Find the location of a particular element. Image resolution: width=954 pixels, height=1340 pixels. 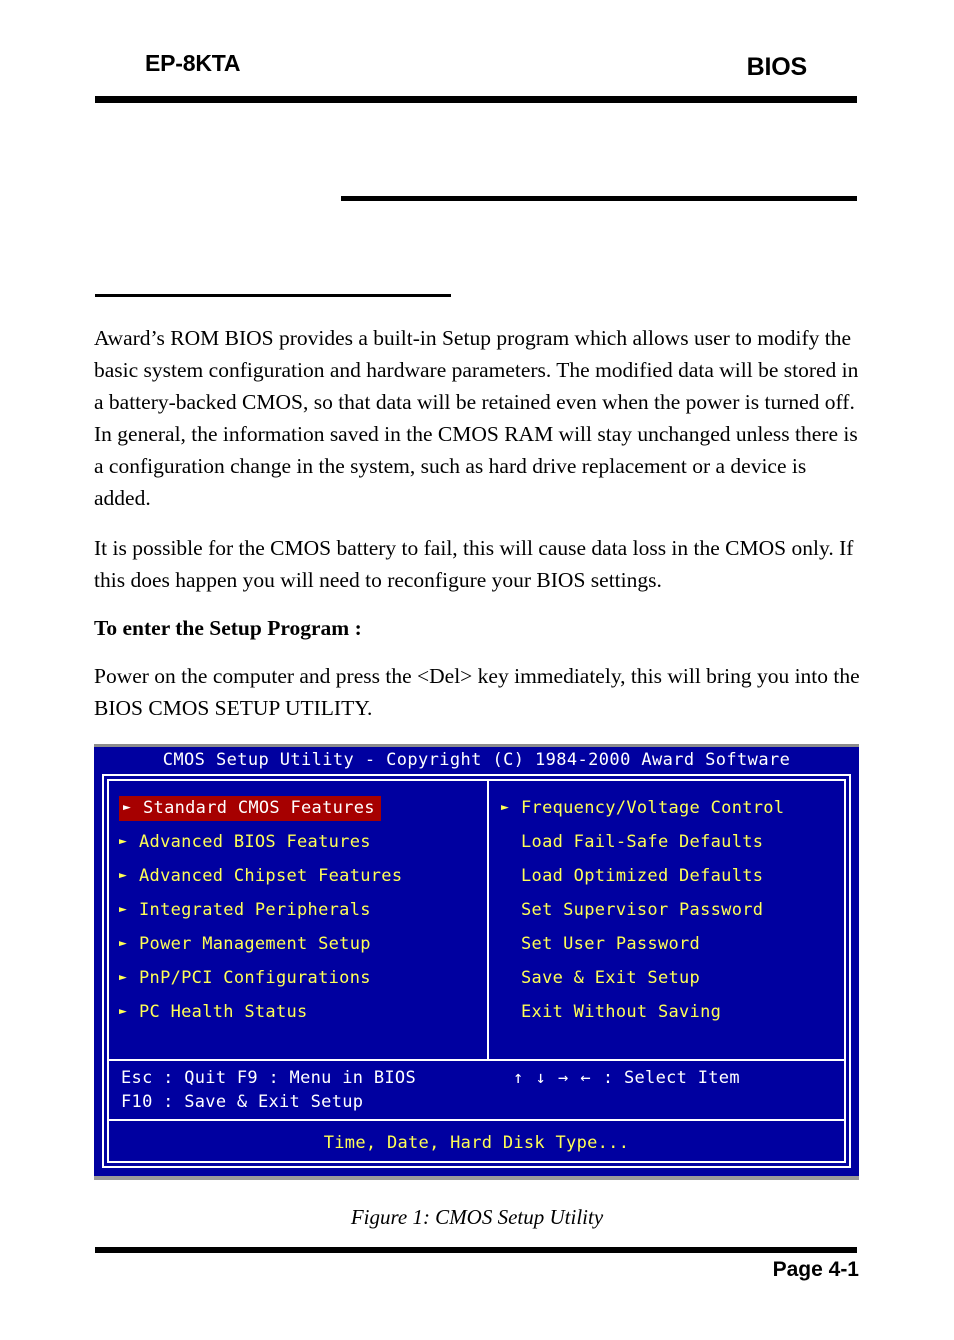

menu-item-advanced-bios-features: ► Advanced BIOS Features is located at coordinates (299, 842).